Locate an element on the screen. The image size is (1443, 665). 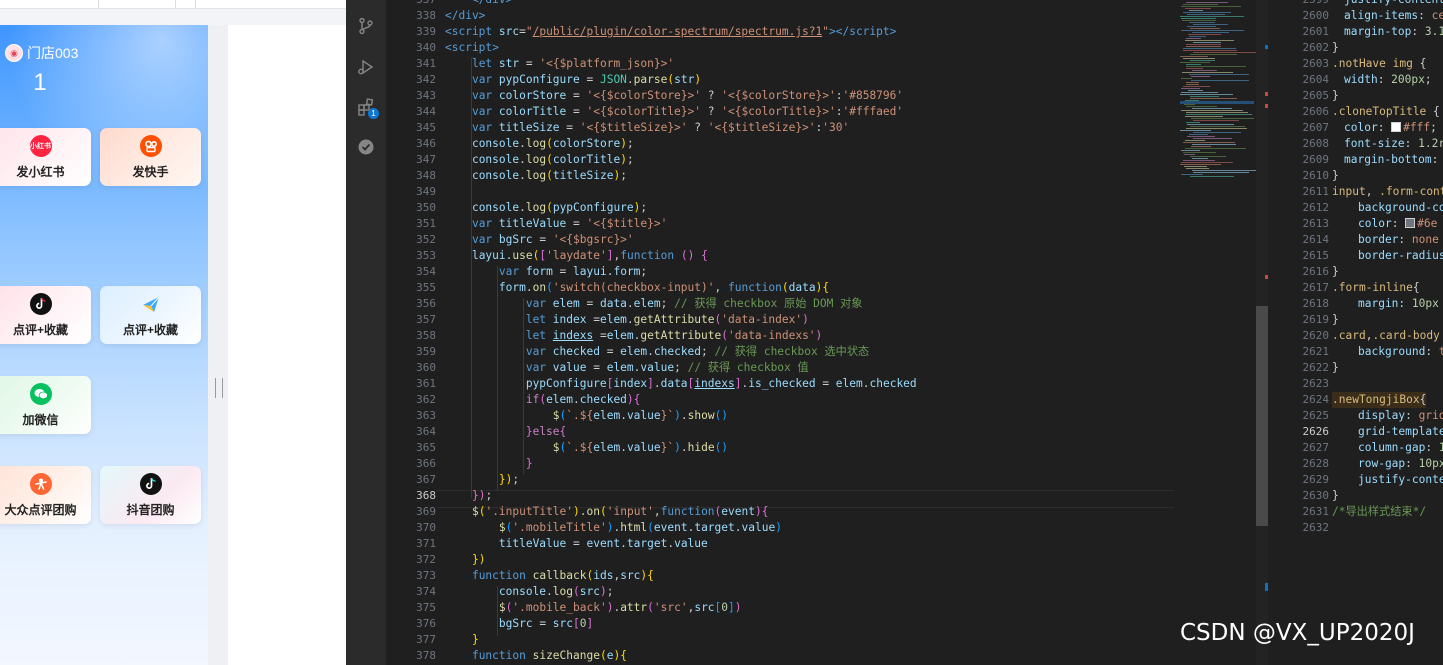
line-number: 372 is located at coordinates (426, 559).